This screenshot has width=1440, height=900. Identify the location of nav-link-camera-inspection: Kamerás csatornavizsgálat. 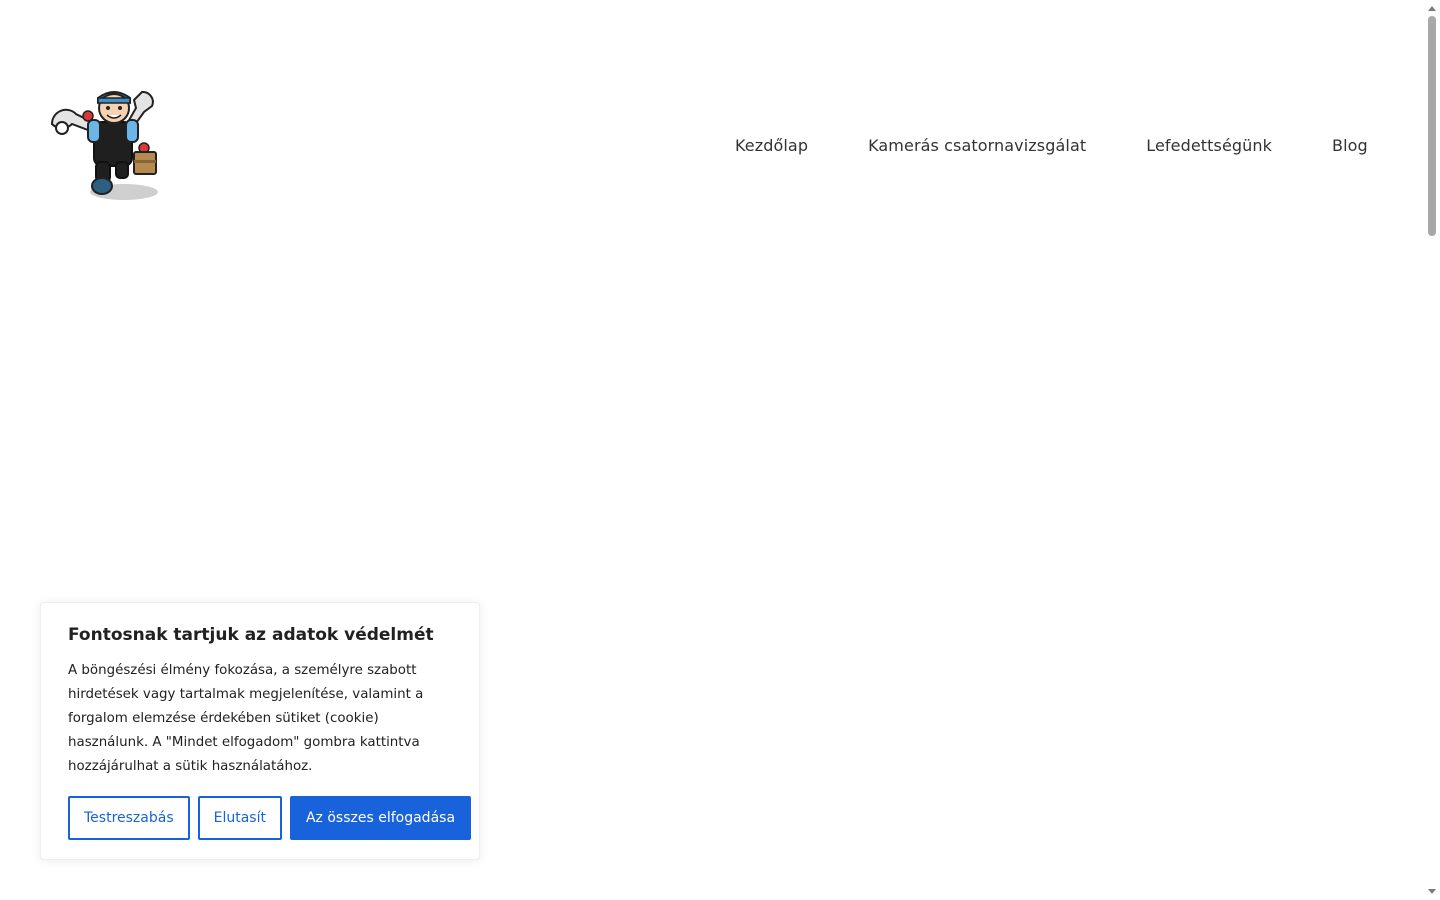
(977, 145).